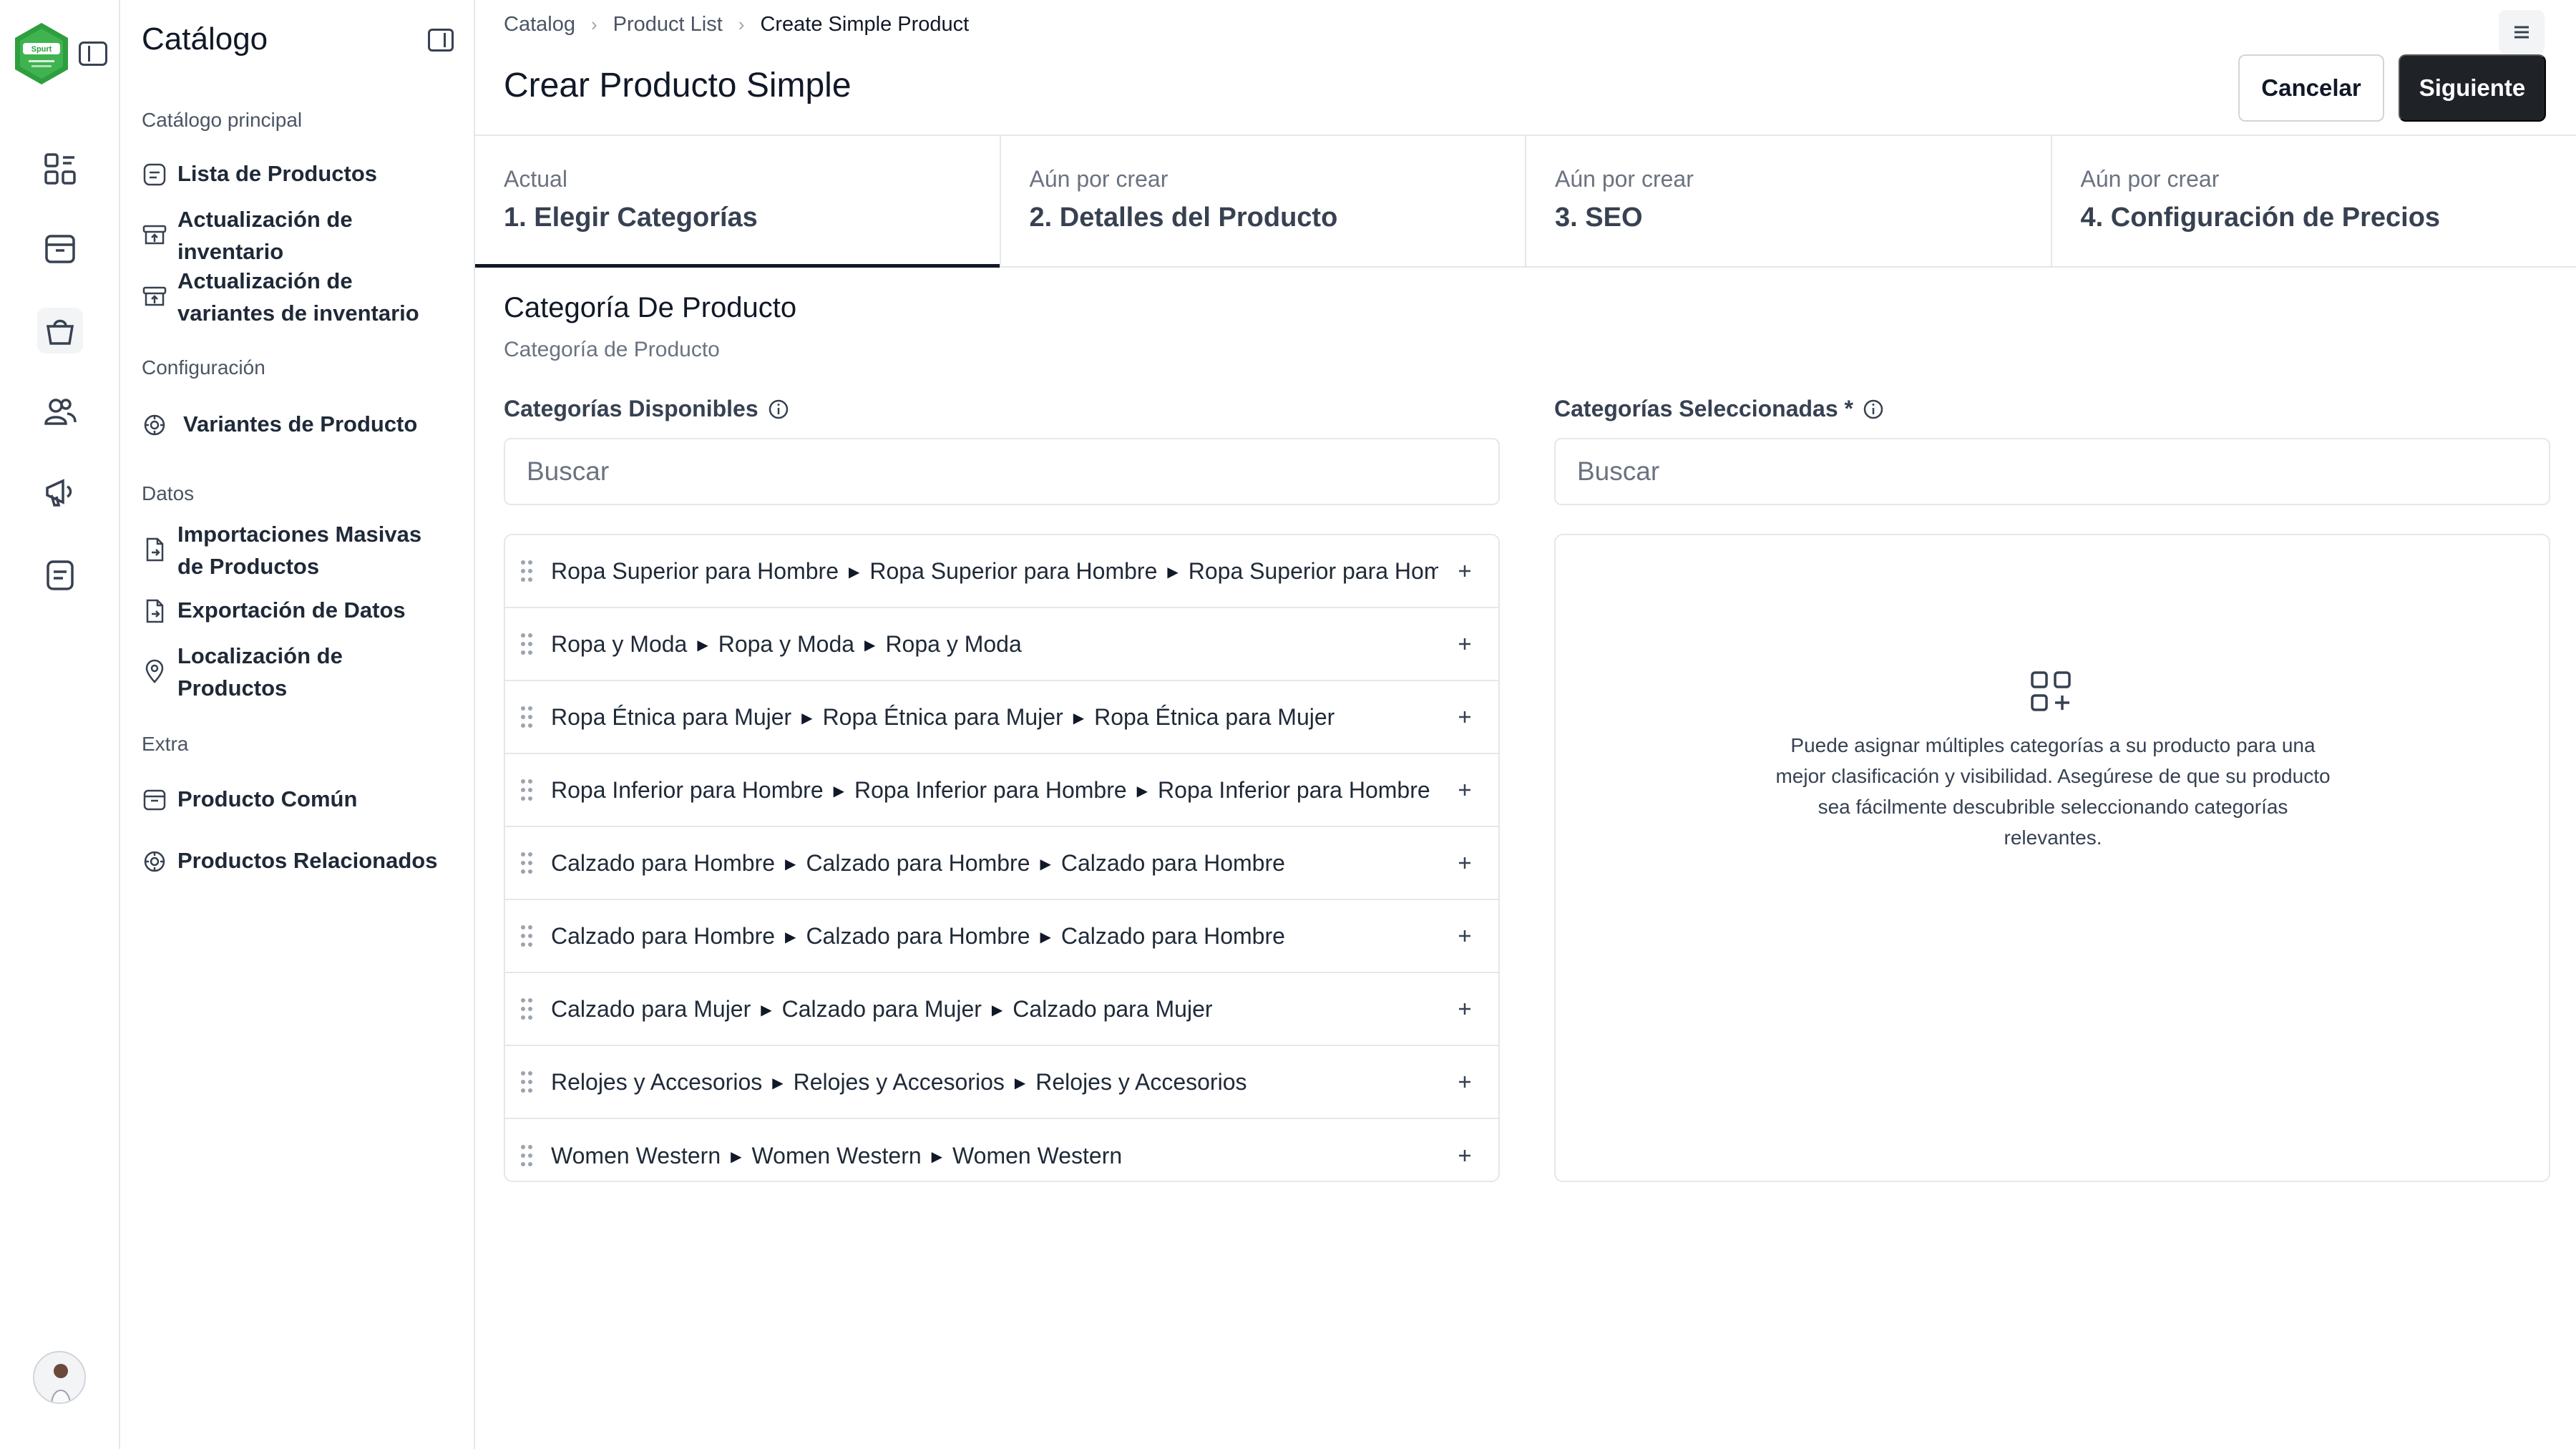 Image resolution: width=2576 pixels, height=1449 pixels. What do you see at coordinates (154, 235) in the screenshot?
I see `inventory-upload-icon` at bounding box center [154, 235].